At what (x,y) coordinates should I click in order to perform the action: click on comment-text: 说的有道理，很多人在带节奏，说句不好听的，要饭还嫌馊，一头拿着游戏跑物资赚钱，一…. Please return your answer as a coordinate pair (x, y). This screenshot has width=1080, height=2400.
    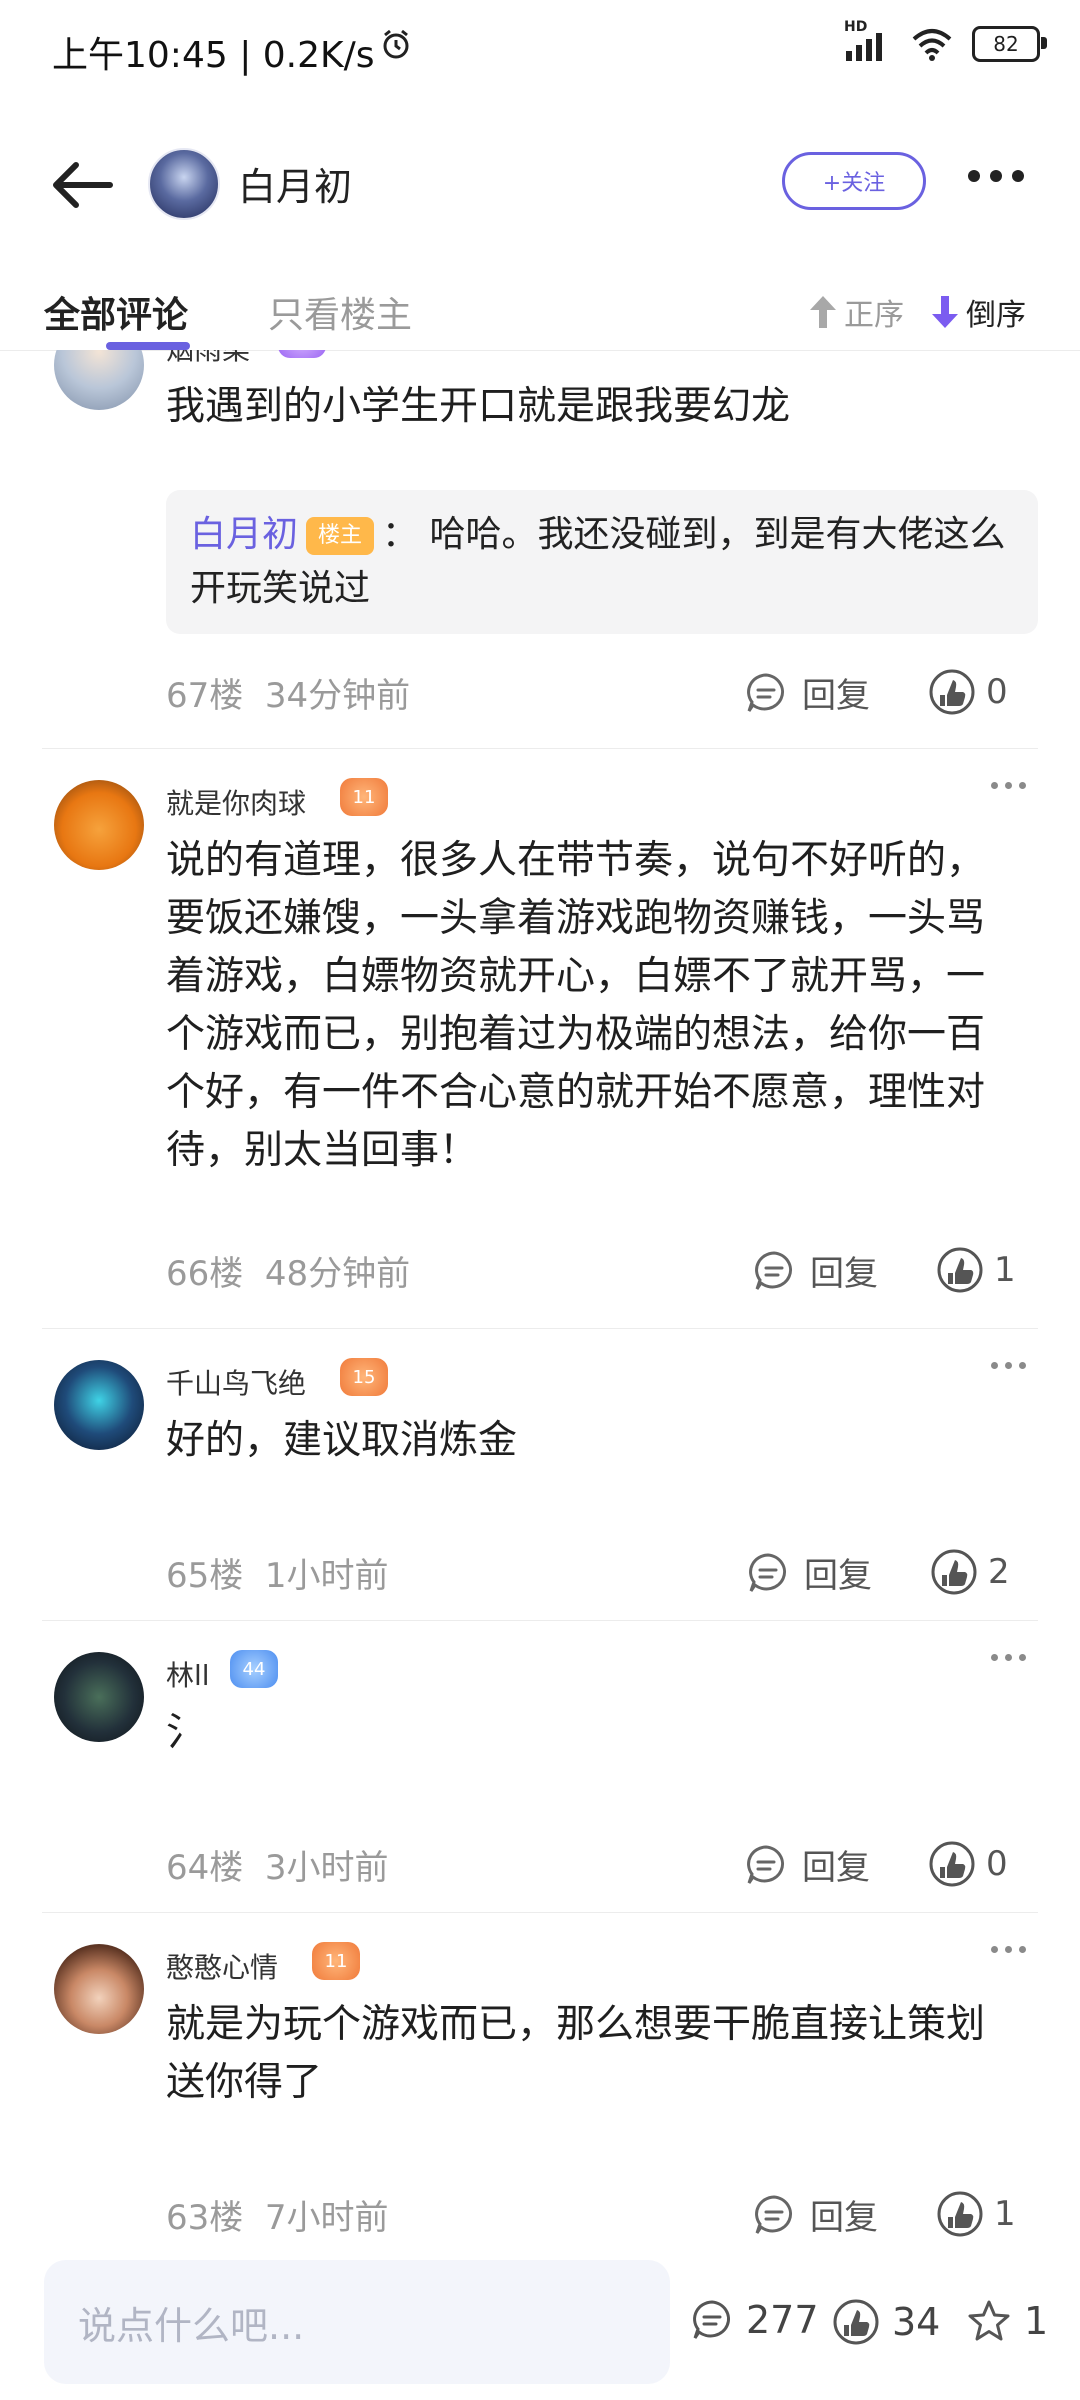
    Looking at the image, I should click on (576, 1005).